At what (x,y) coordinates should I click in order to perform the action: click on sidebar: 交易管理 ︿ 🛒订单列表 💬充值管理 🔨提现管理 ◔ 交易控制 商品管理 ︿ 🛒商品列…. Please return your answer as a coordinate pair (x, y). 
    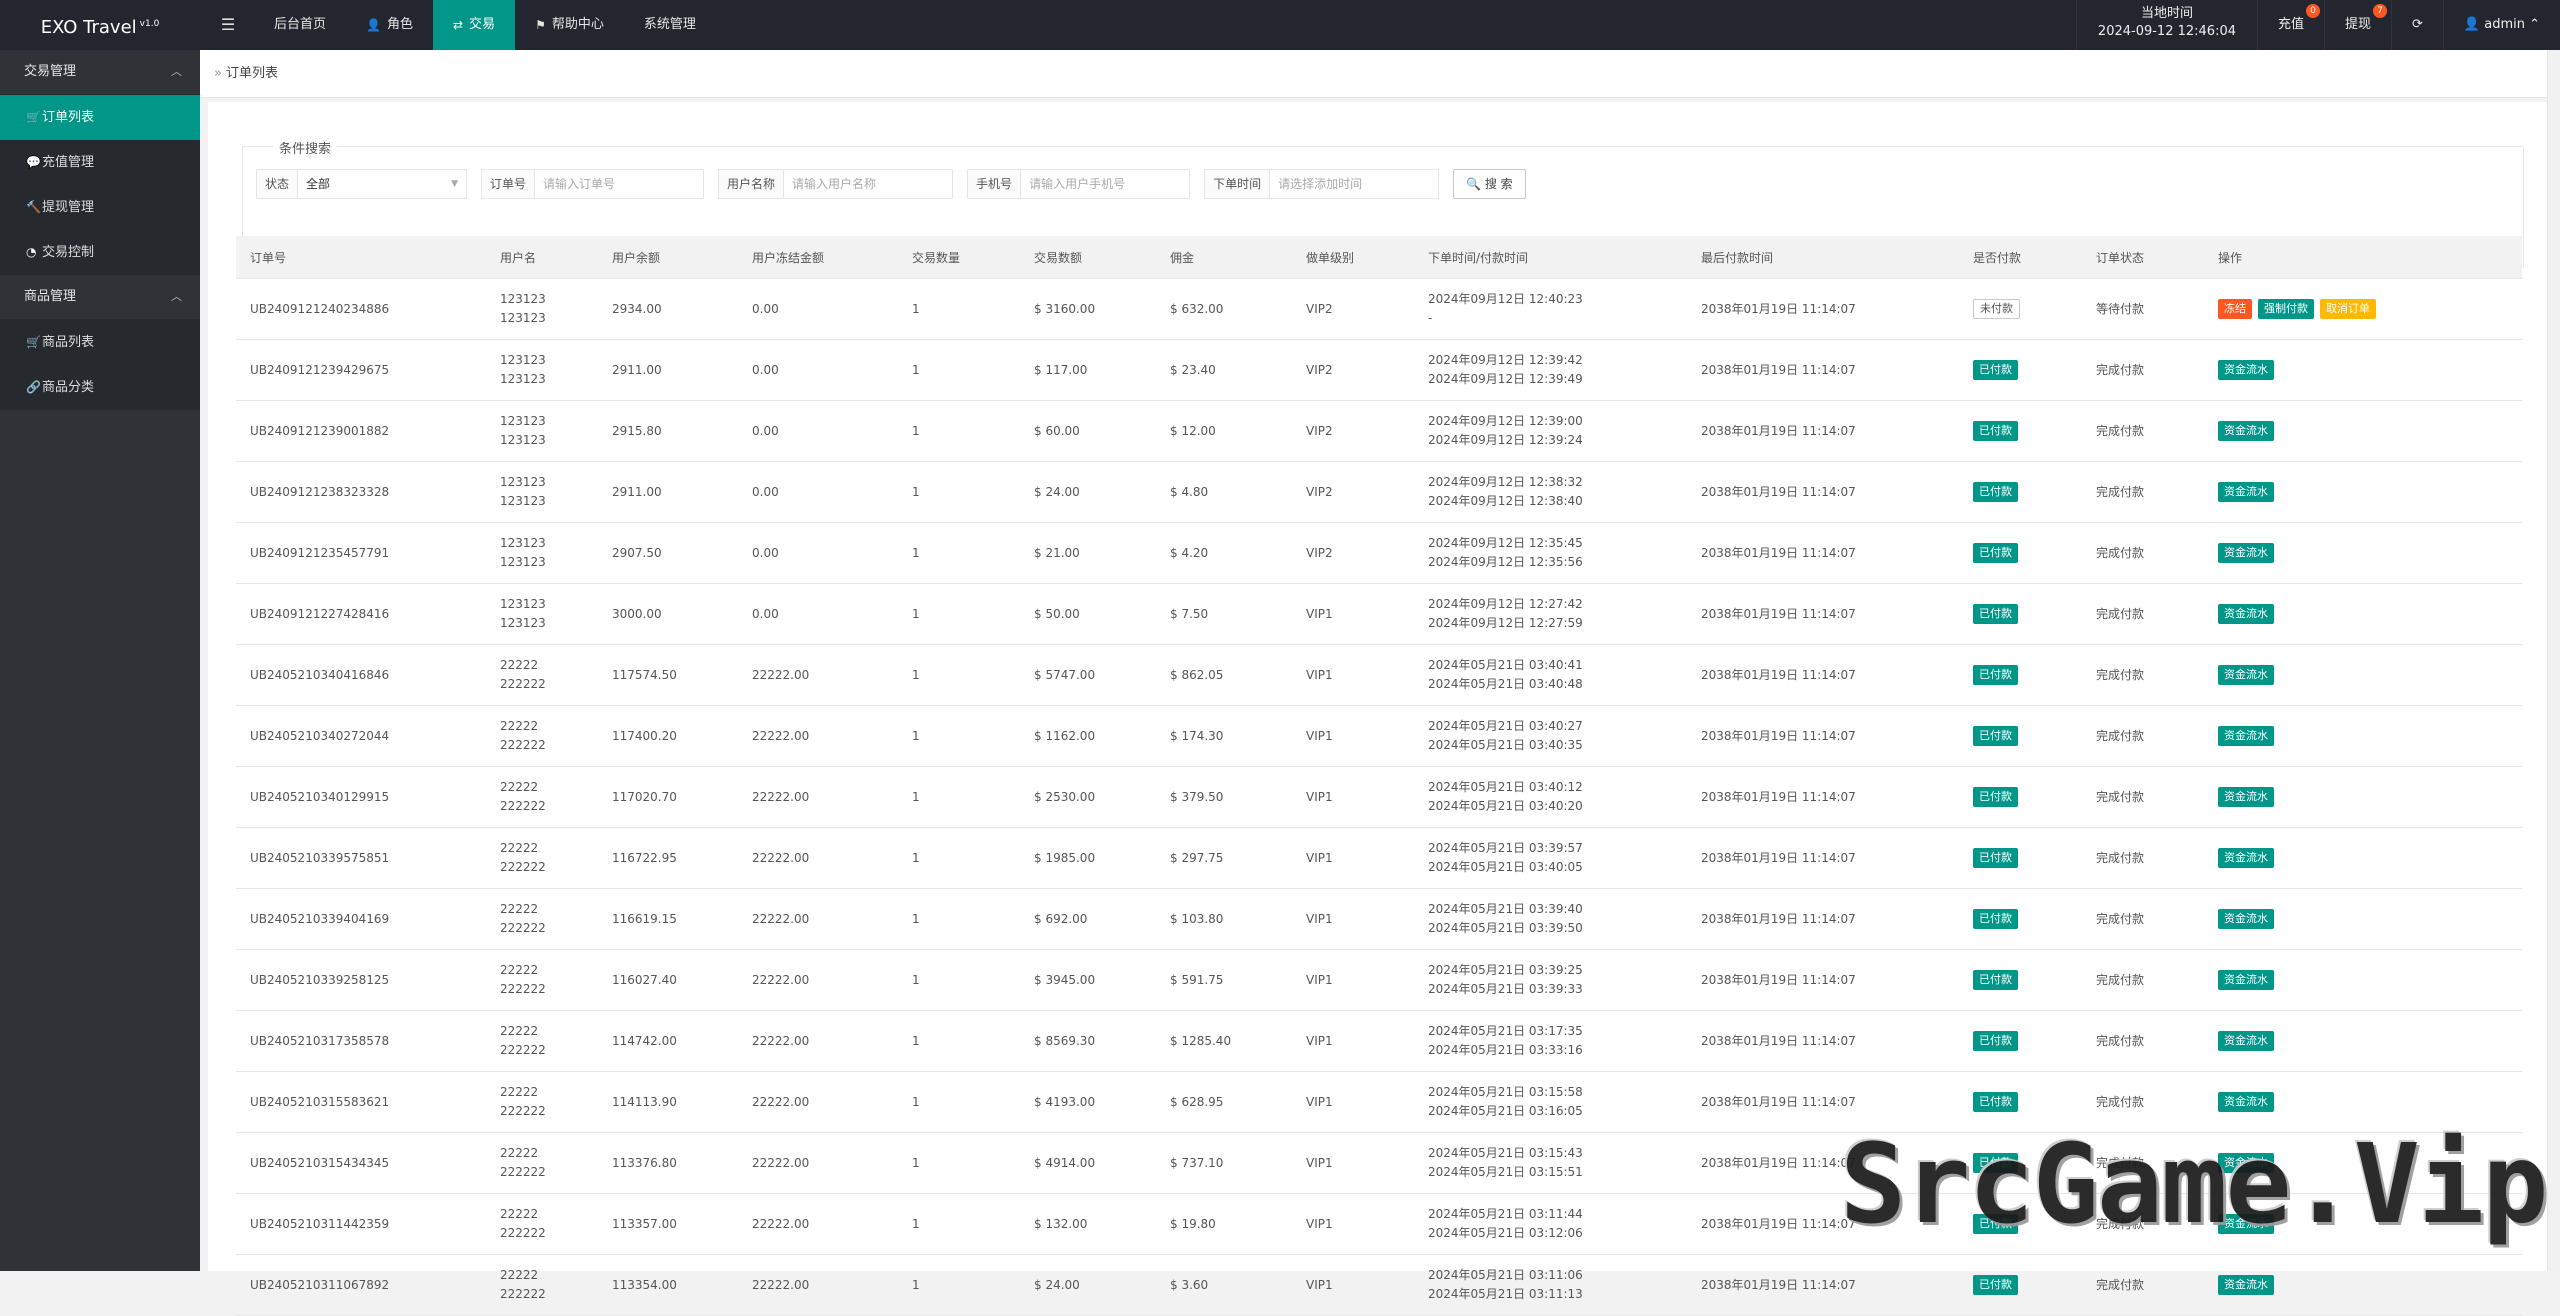
    Looking at the image, I should click on (100, 660).